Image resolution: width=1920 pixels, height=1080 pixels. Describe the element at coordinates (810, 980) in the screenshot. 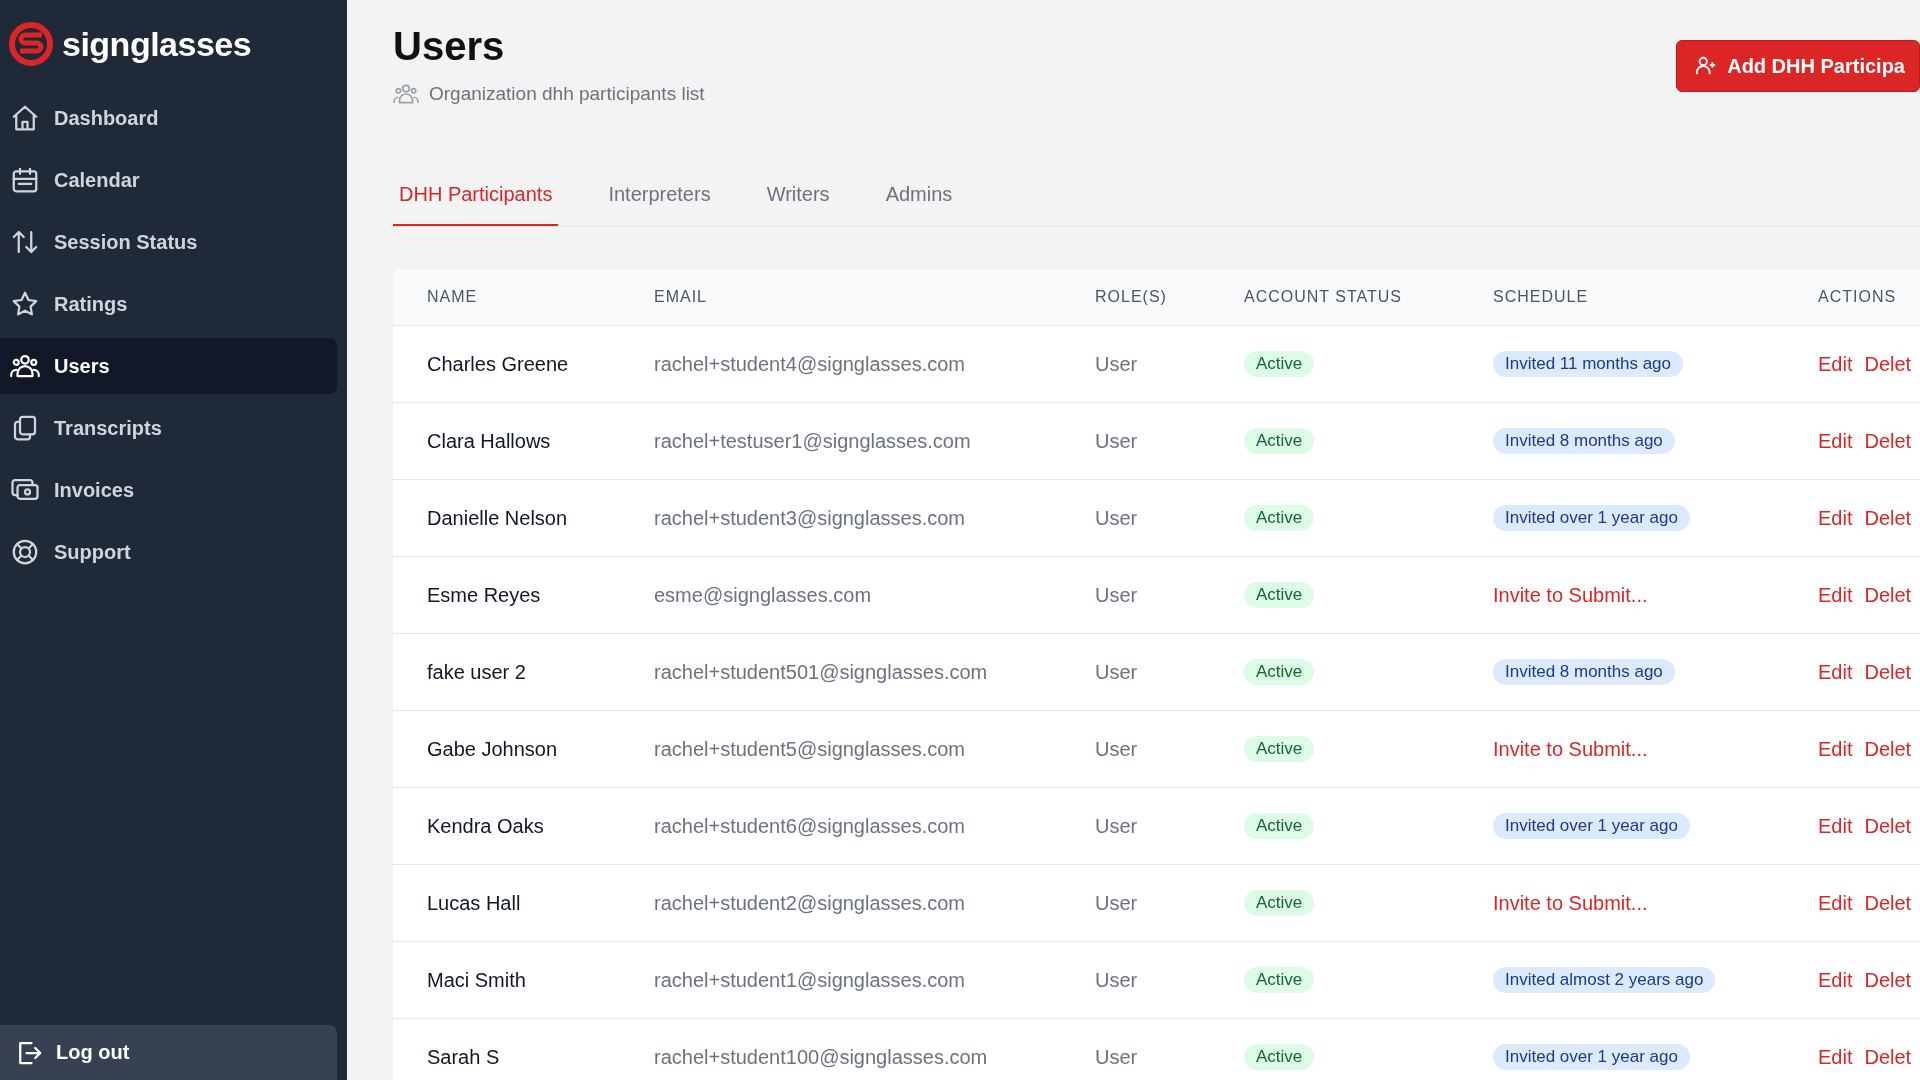

I see `table-cell-text: rachel+student1@signglasses.com` at that location.